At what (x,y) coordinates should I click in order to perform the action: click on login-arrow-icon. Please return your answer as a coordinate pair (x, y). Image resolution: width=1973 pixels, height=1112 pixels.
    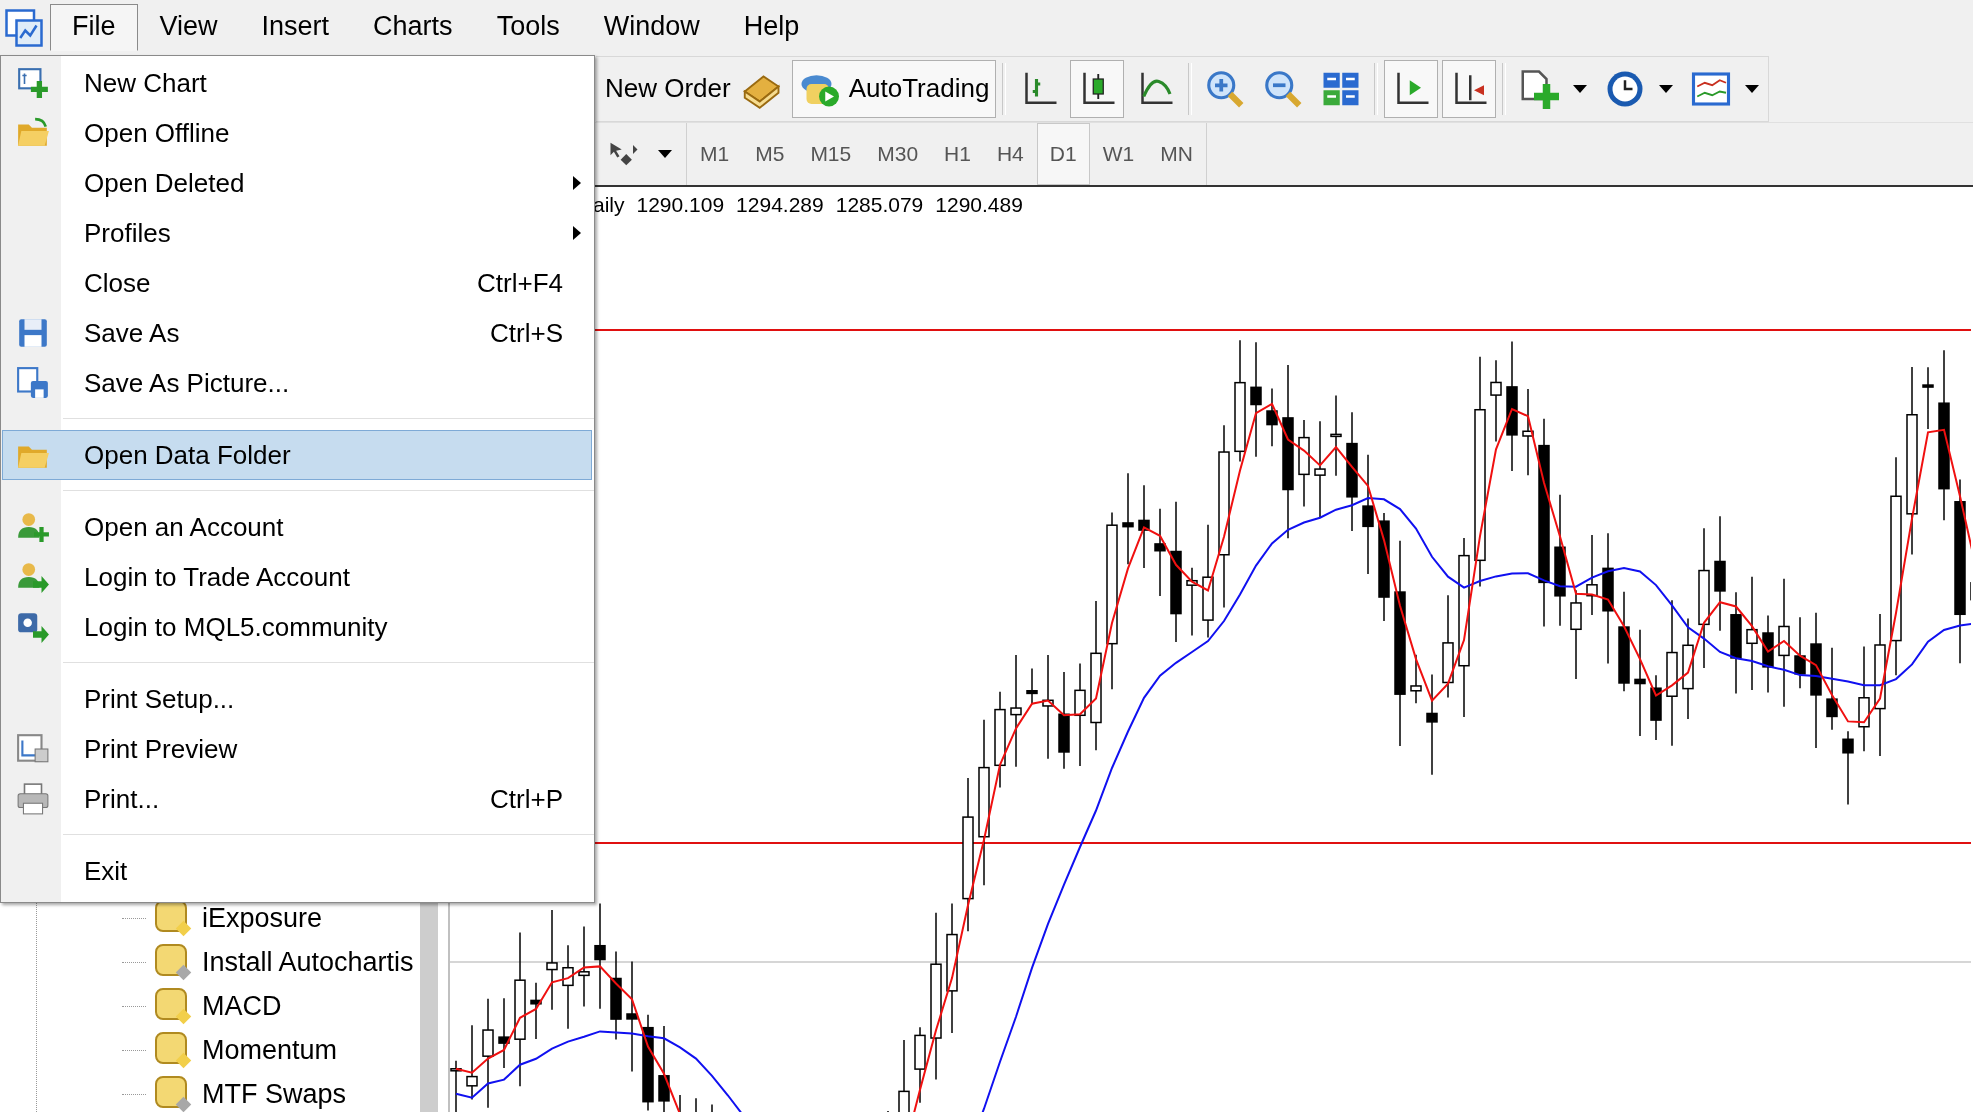
    Looking at the image, I should click on (33, 627).